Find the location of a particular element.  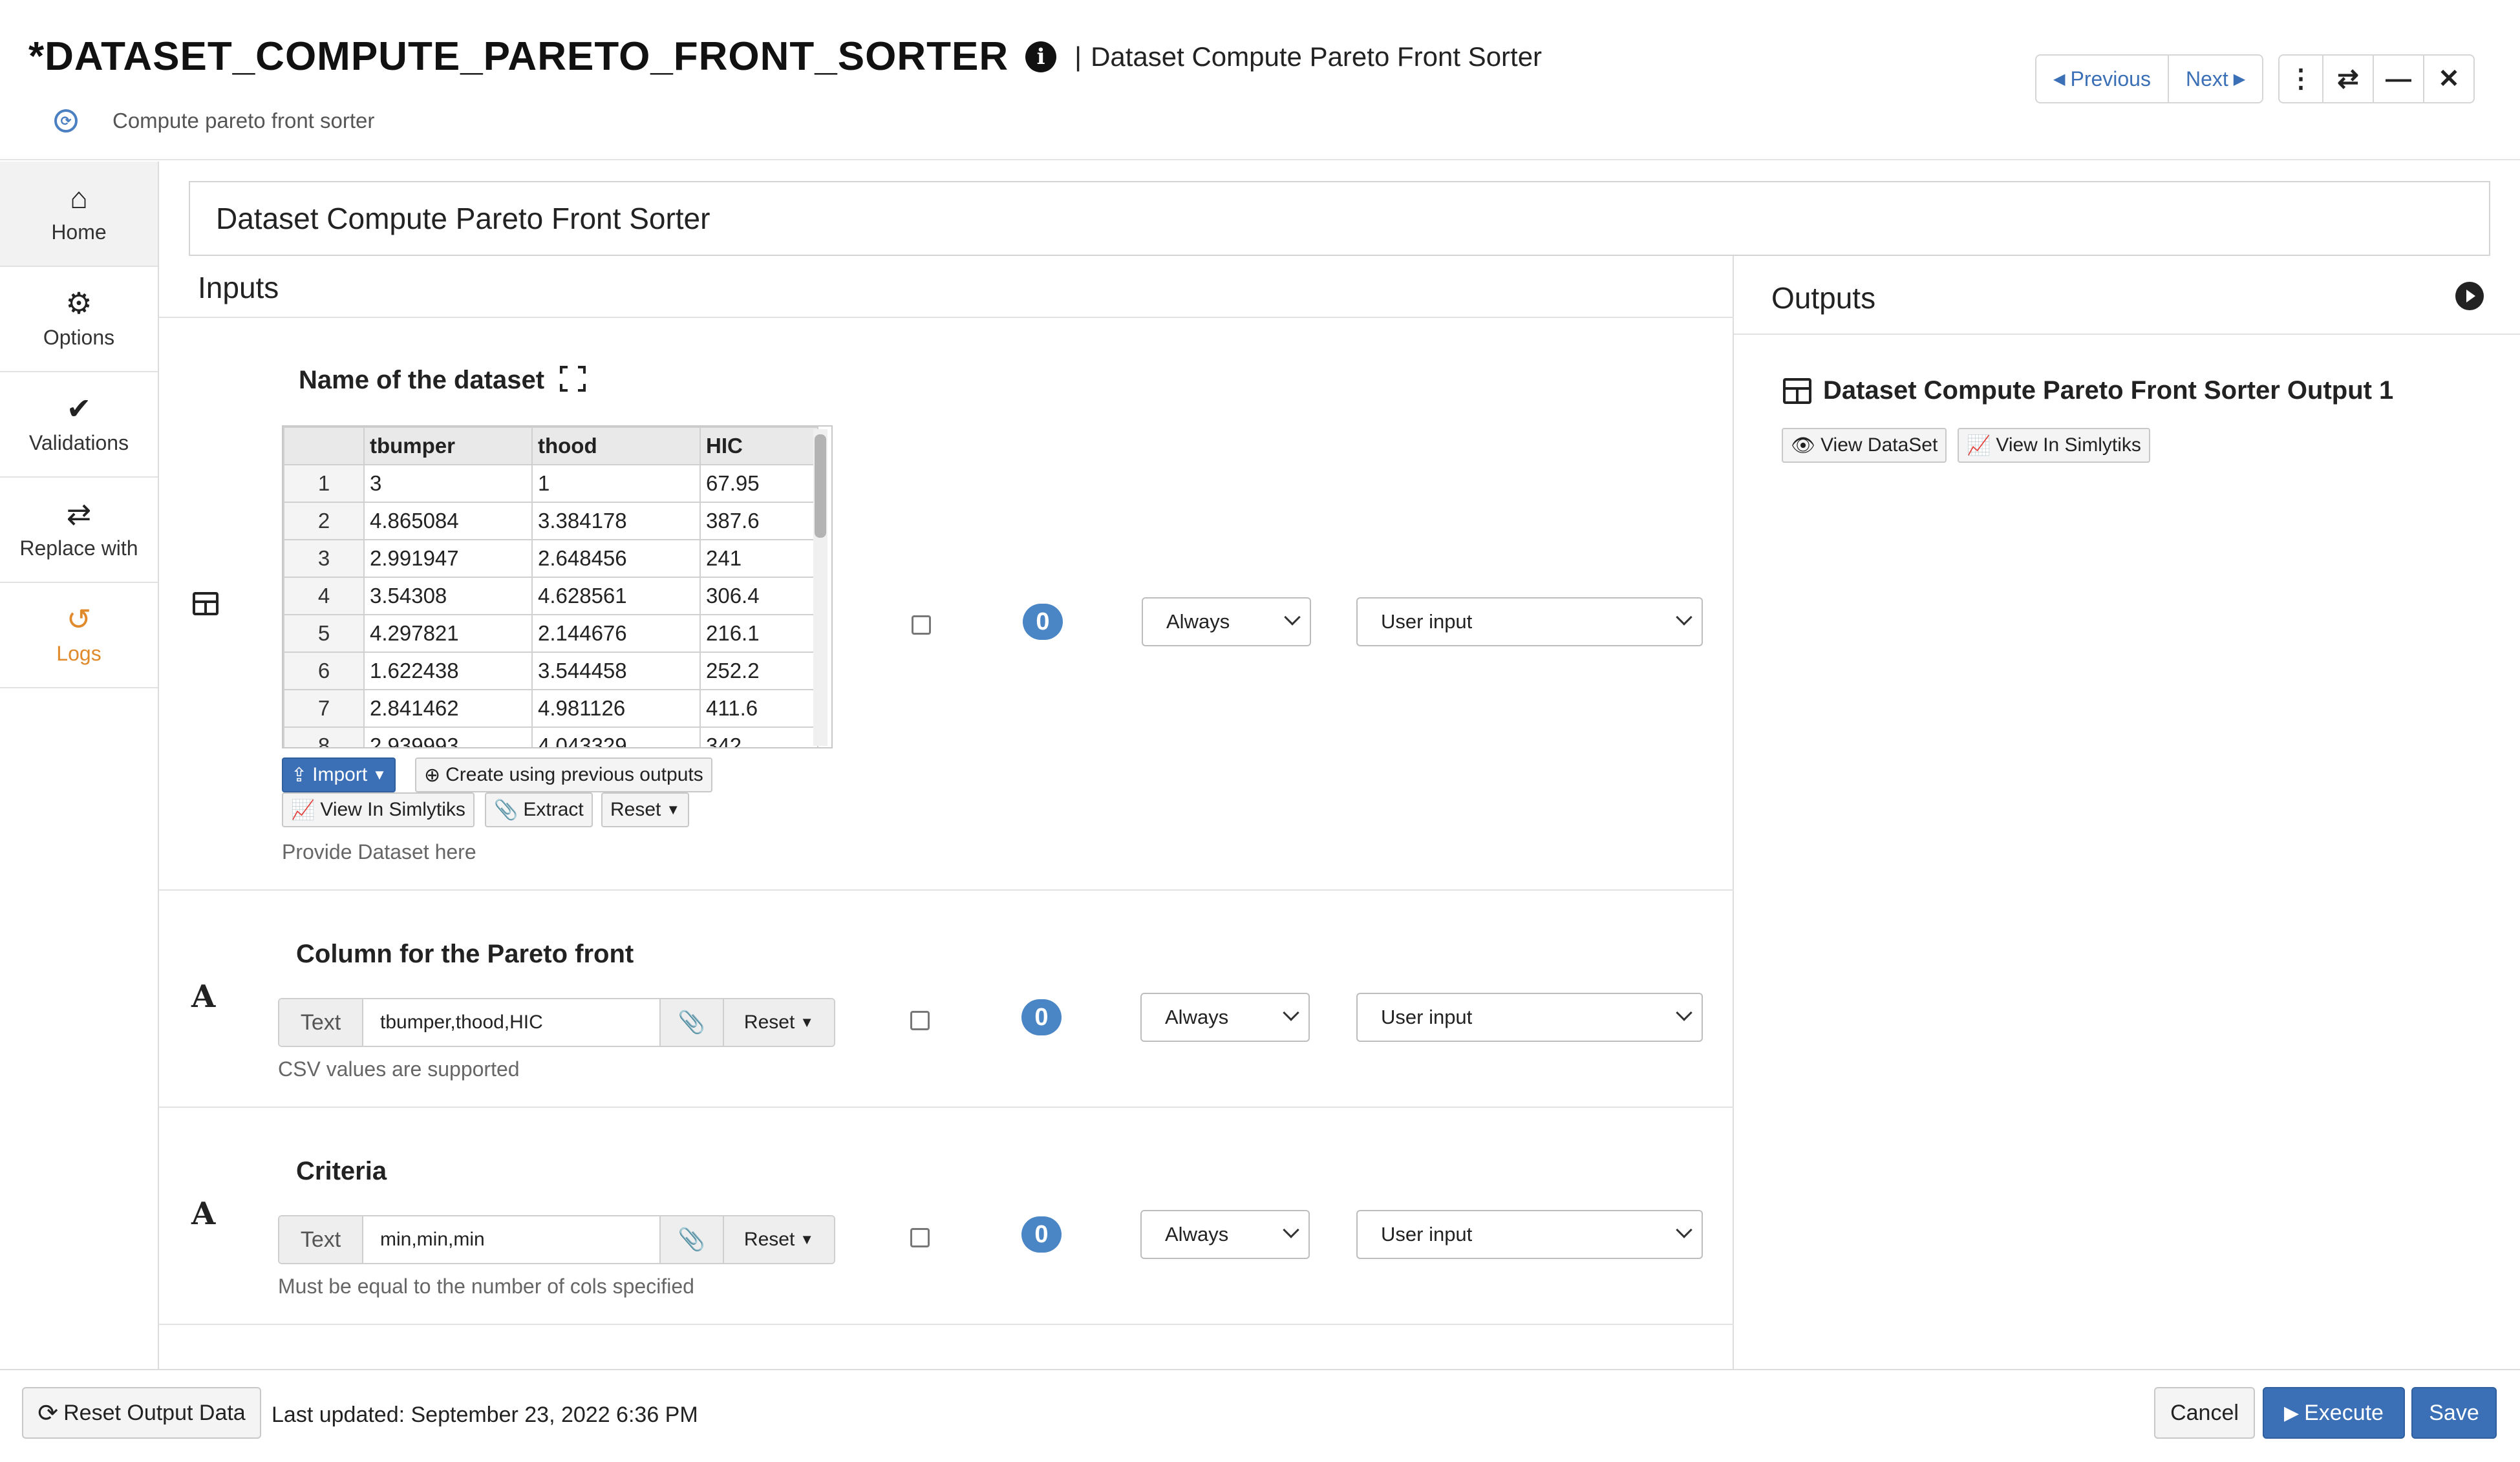

table-row: 3 2.991947 2.648456 241 is located at coordinates (551, 558).